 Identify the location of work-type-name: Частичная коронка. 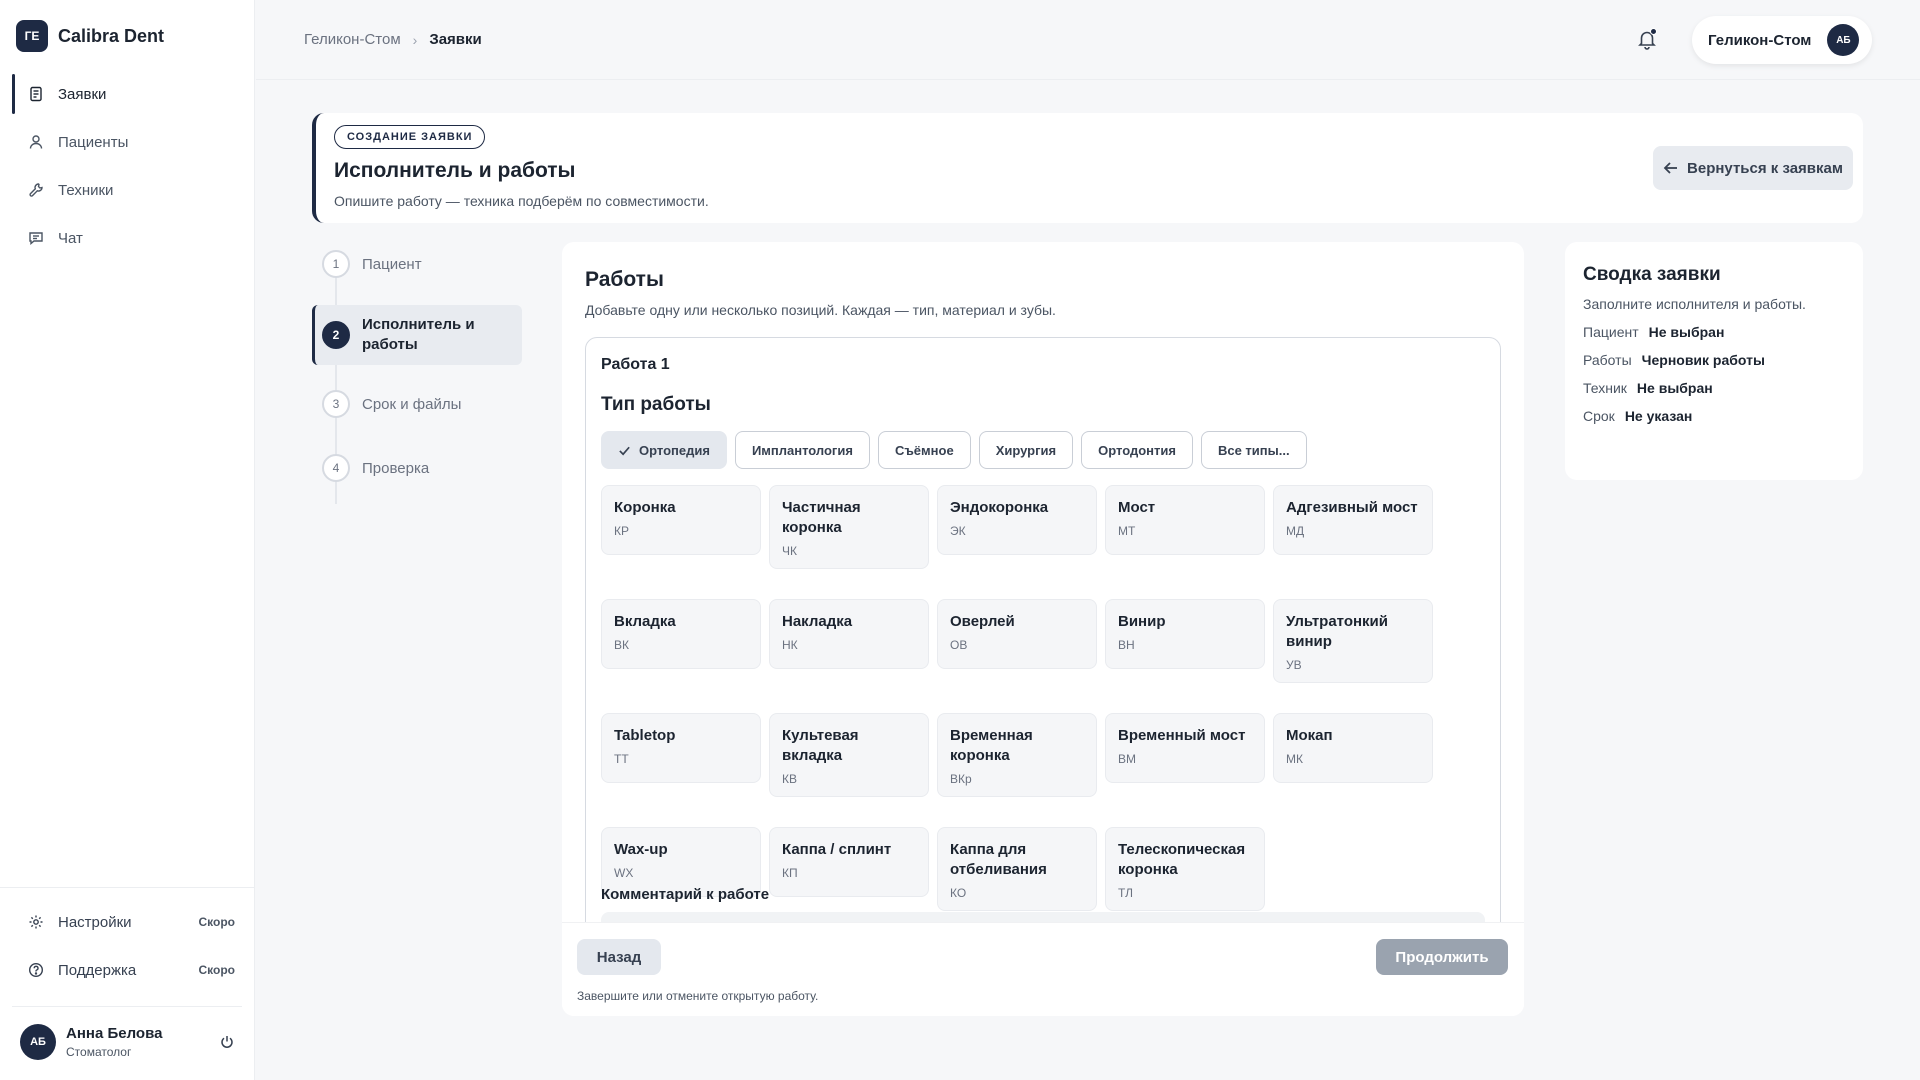
(821, 517).